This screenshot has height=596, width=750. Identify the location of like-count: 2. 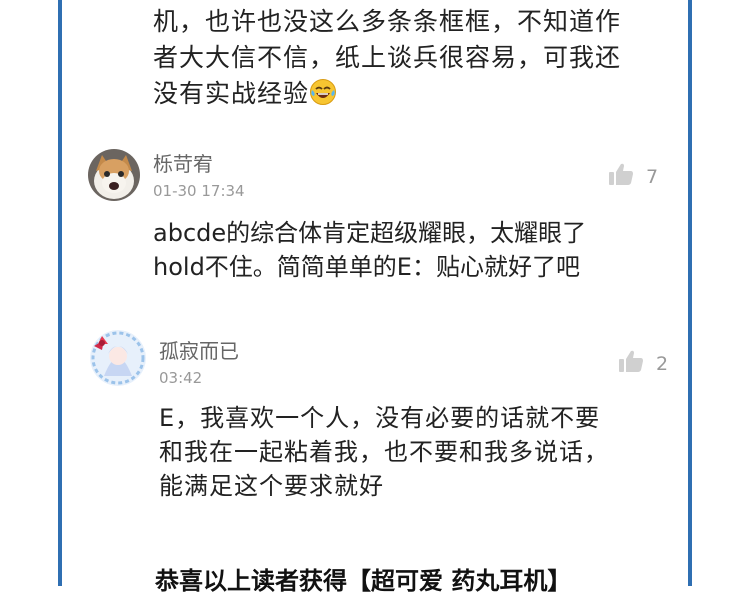
(662, 363).